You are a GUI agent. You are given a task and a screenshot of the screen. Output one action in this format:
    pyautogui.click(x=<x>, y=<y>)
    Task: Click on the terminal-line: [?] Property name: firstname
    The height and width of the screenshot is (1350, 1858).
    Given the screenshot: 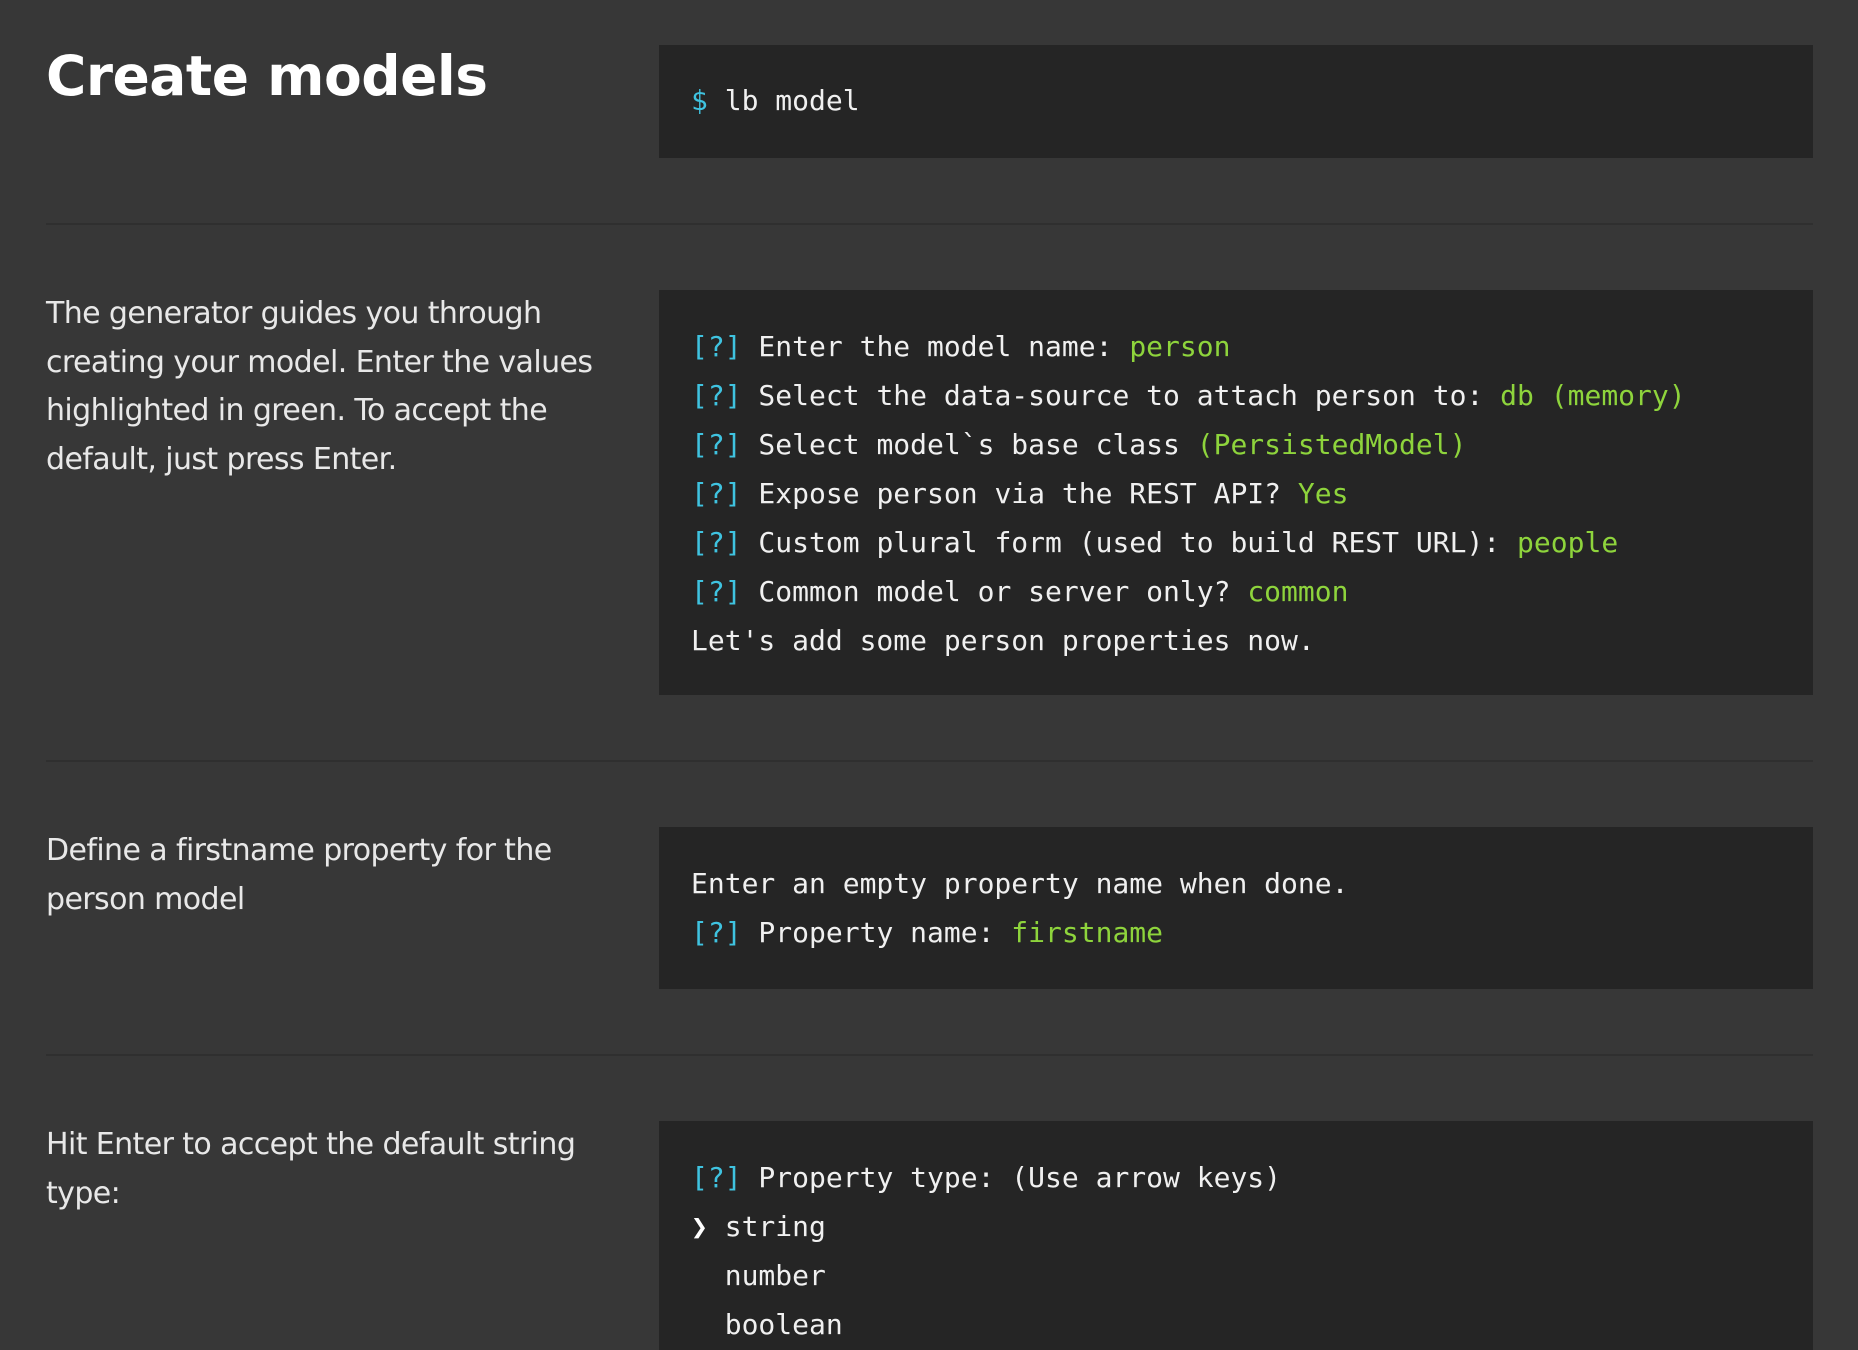 What is the action you would take?
    pyautogui.click(x=927, y=932)
    